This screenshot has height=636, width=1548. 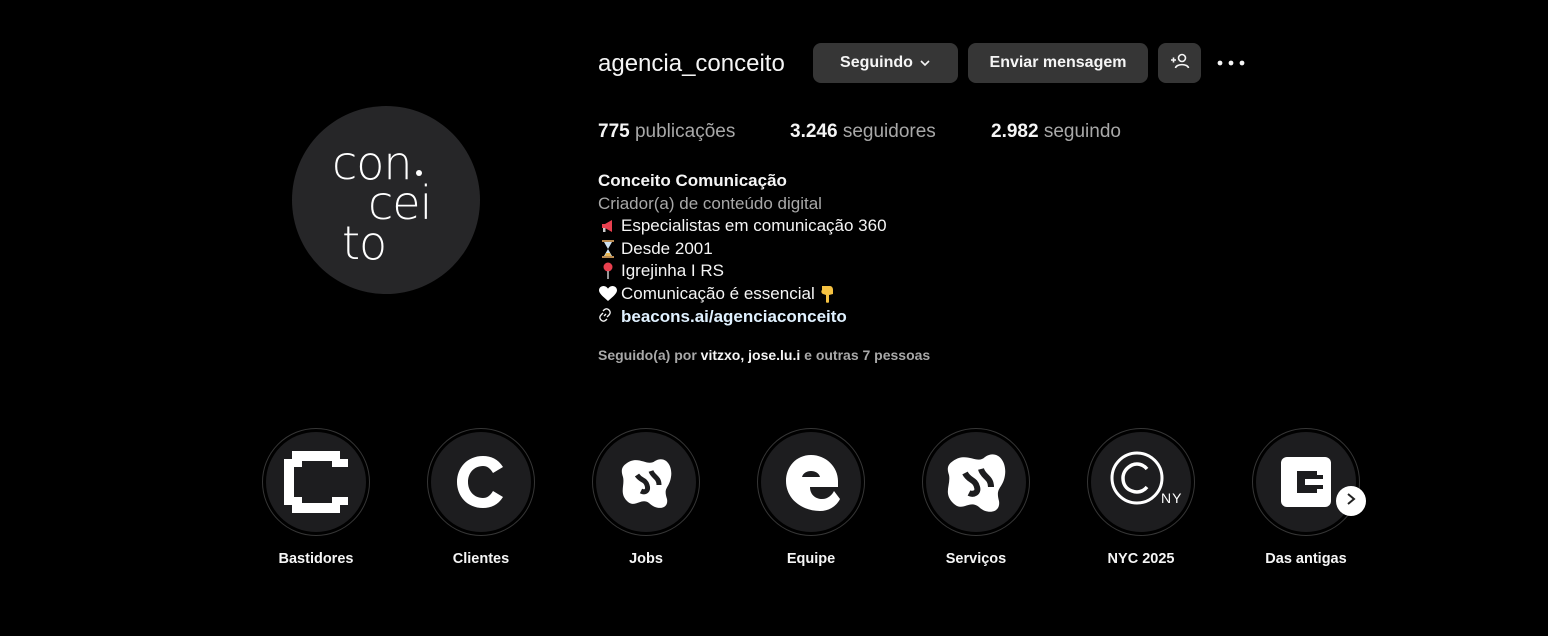 I want to click on copyright-icon, so click(x=1137, y=478).